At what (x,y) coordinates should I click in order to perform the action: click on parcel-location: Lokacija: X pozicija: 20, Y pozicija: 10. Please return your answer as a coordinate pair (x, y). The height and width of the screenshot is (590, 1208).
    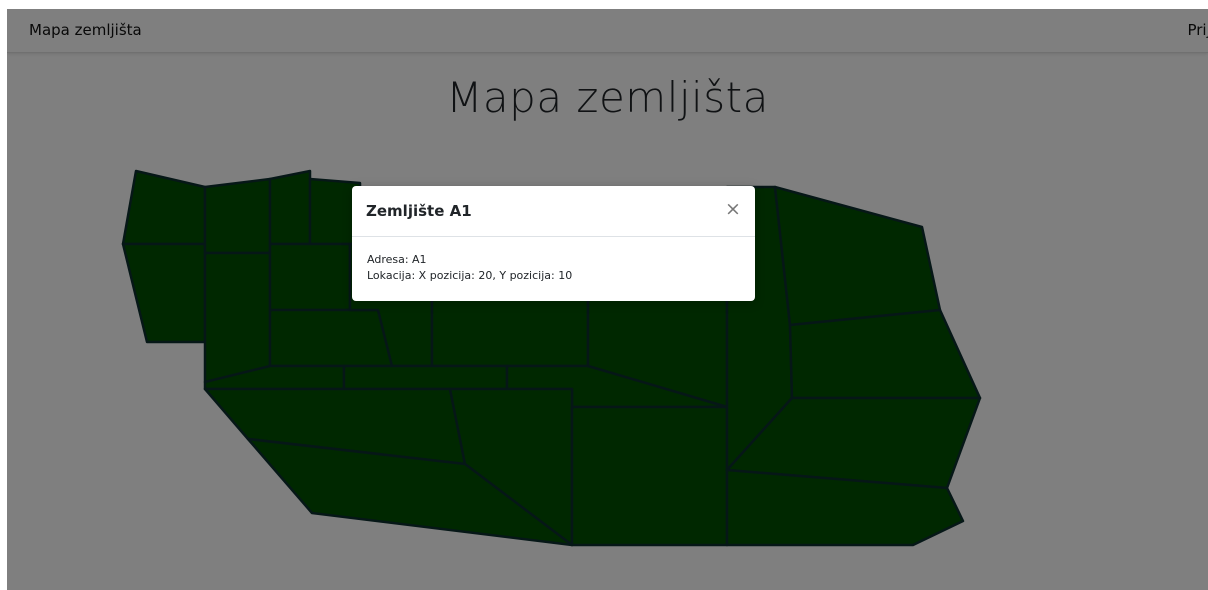
    Looking at the image, I should click on (470, 275).